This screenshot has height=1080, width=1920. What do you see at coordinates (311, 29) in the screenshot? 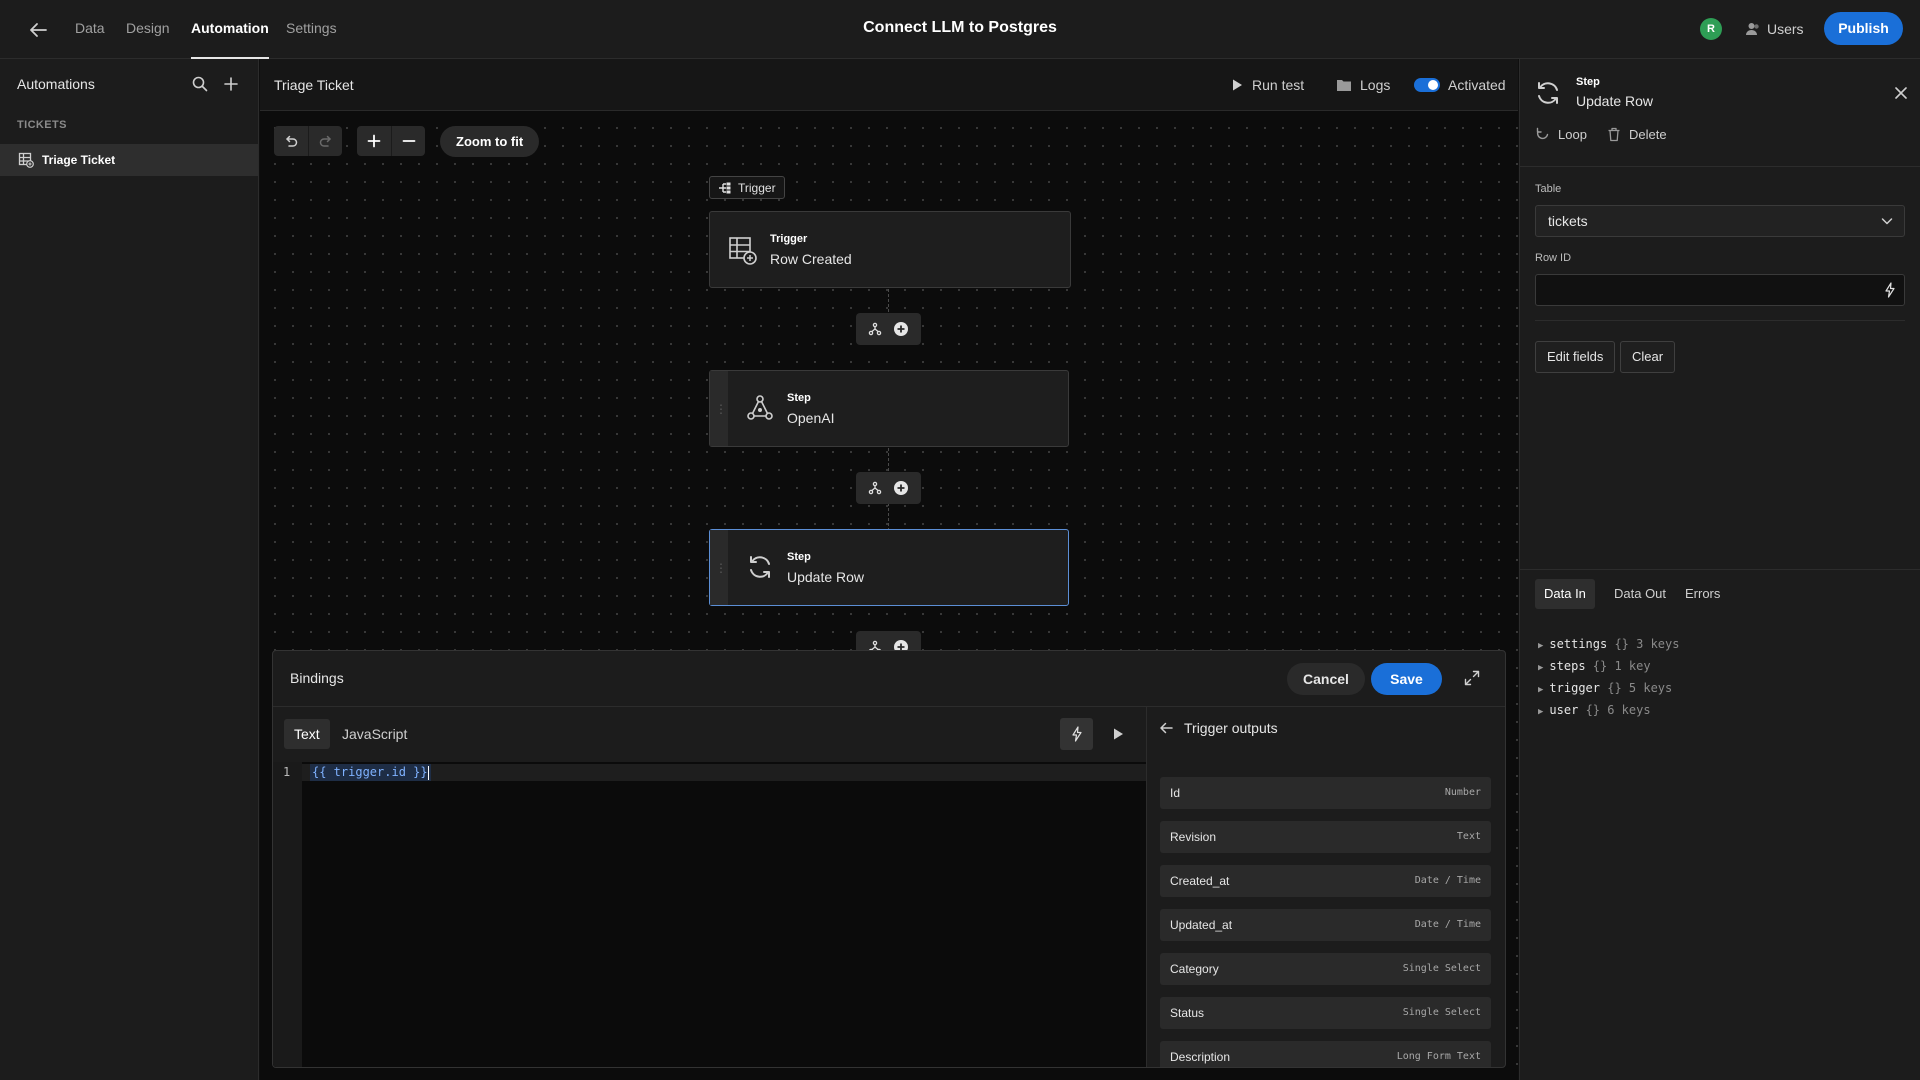
I see `nav-tab-settings: Settings` at bounding box center [311, 29].